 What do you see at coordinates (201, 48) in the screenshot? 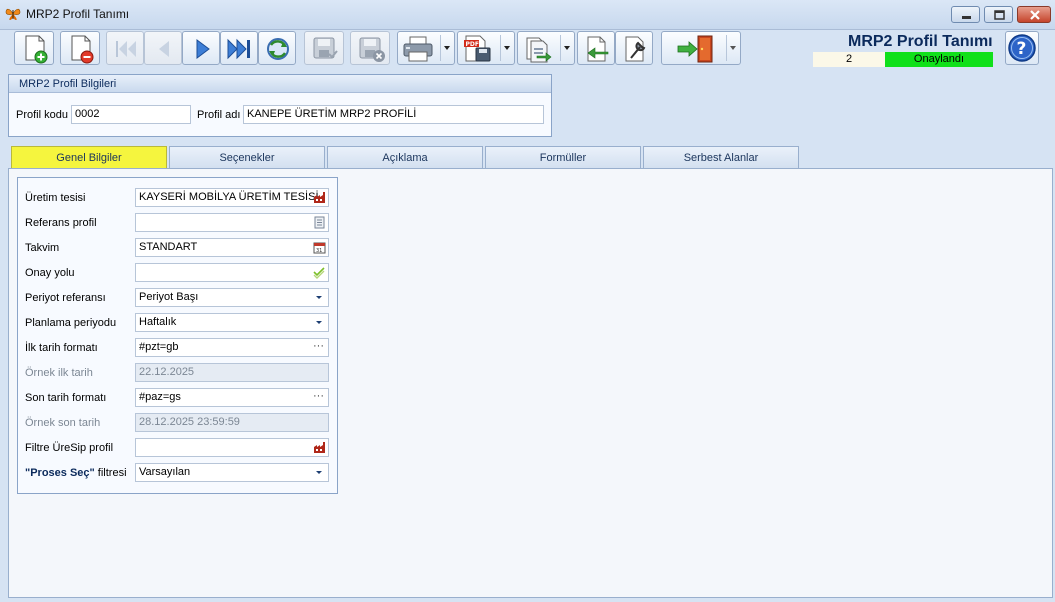
I see `next-record-button` at bounding box center [201, 48].